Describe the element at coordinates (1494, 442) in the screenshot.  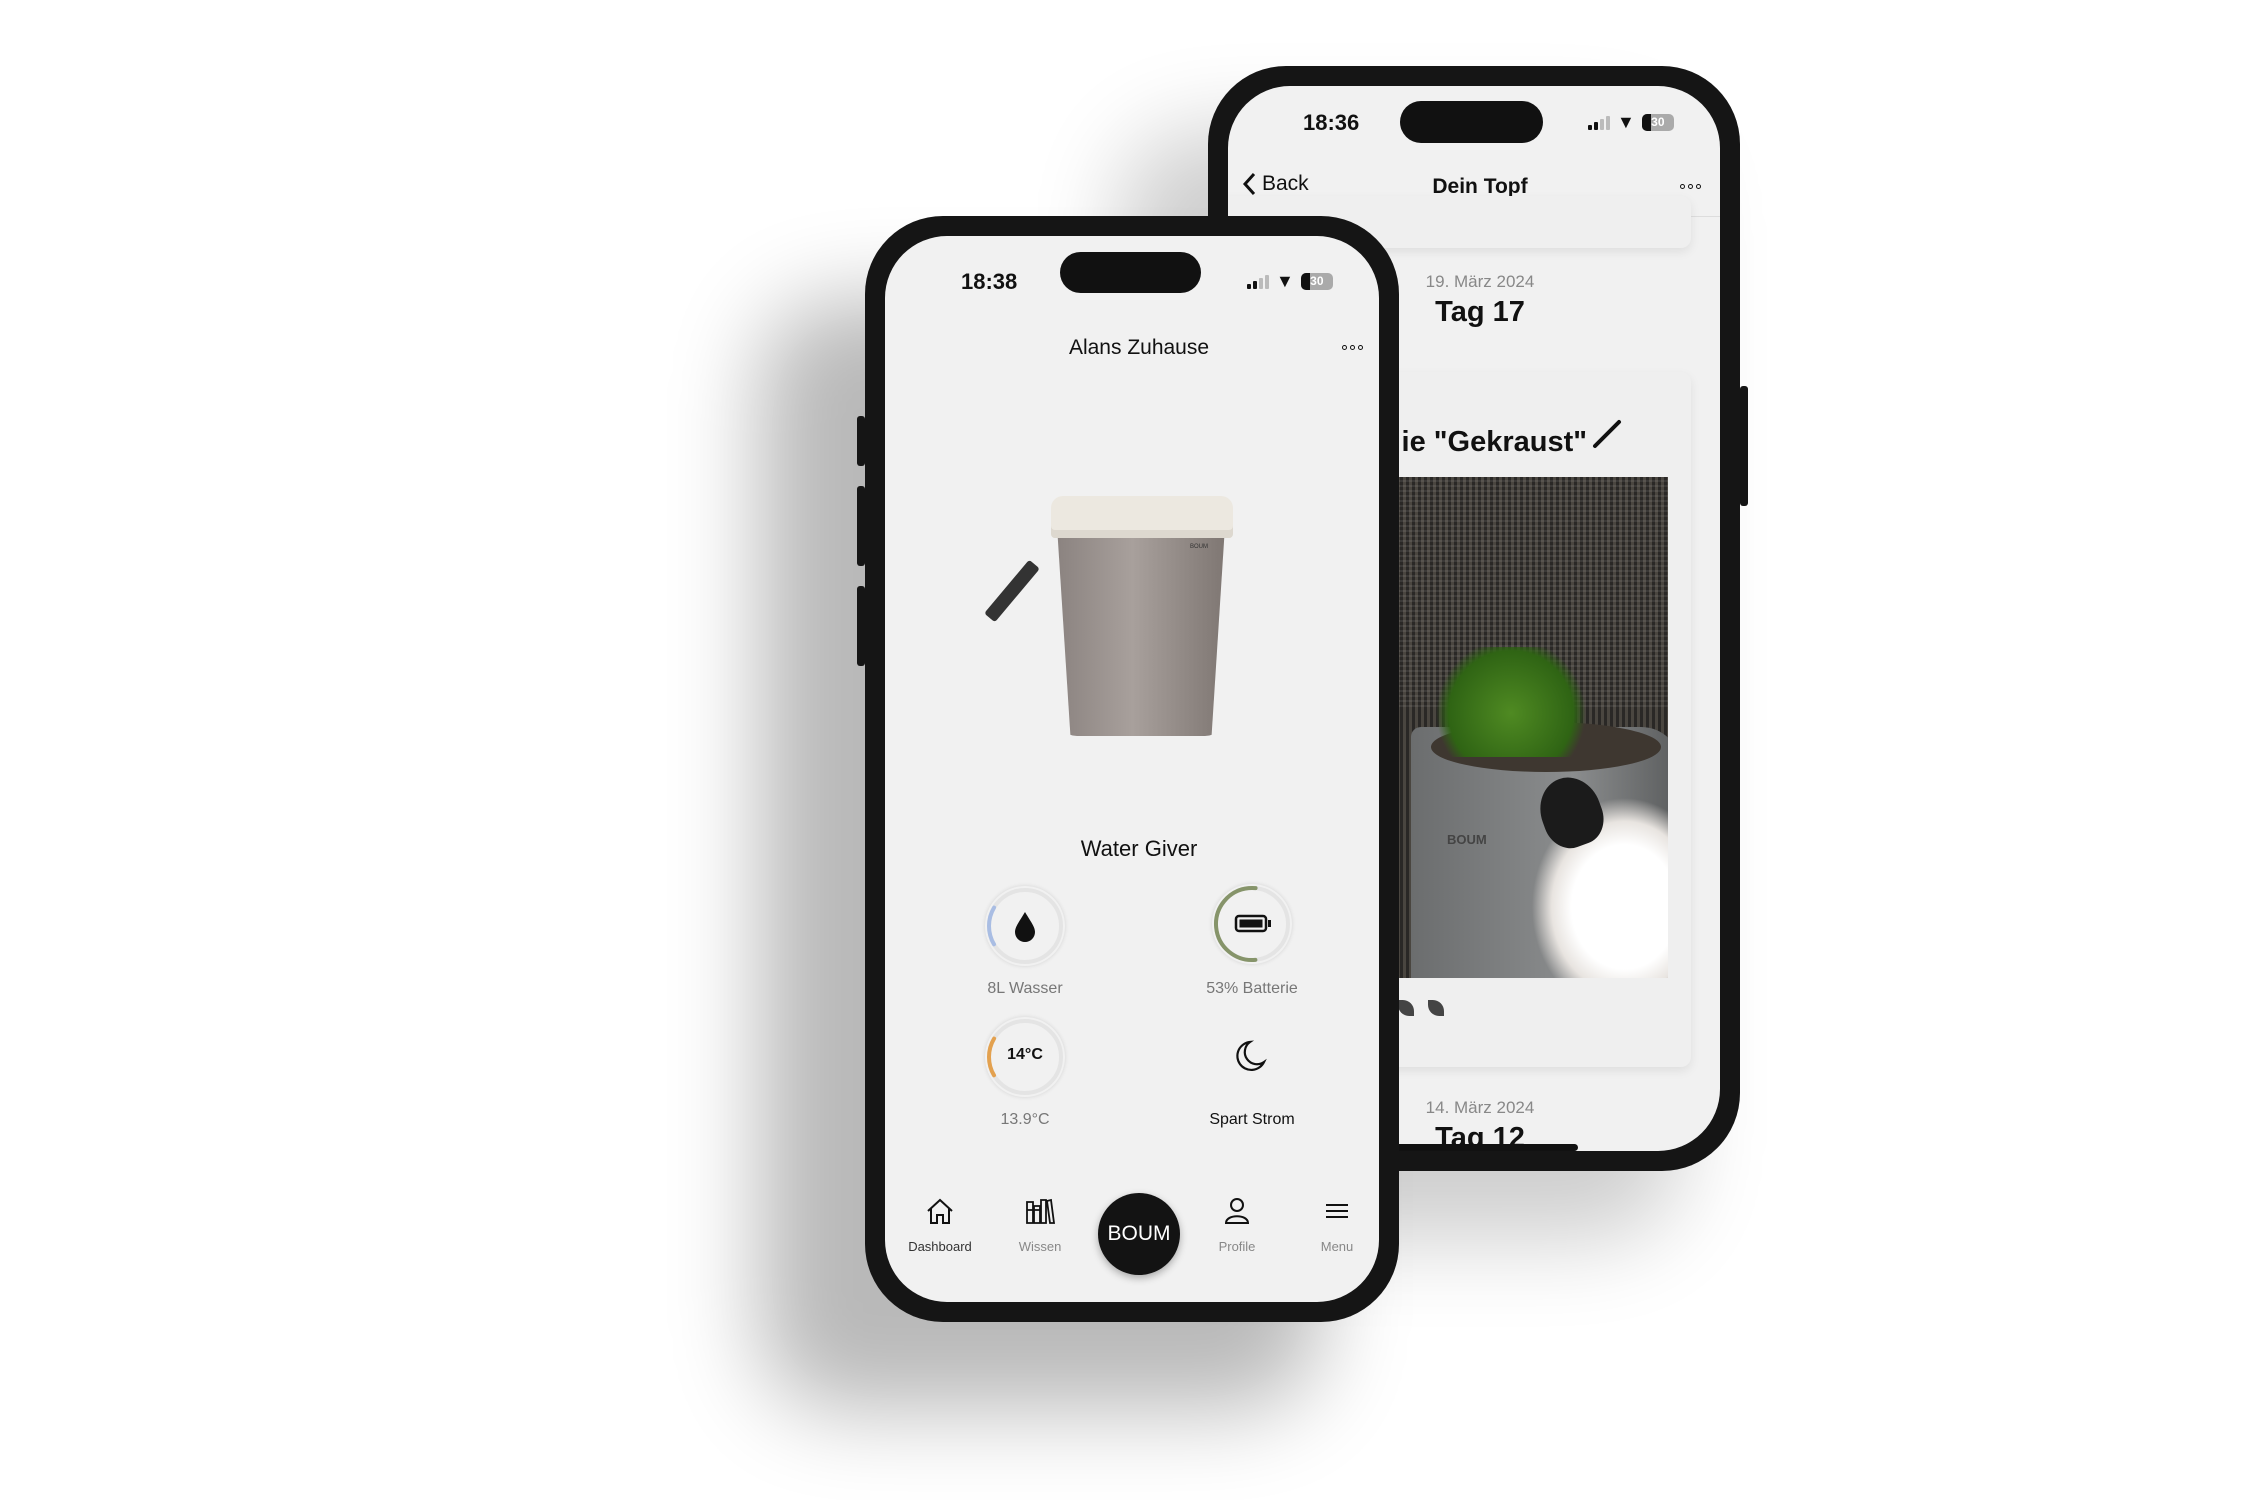
I see `plant-title: ie "Gekraust"` at that location.